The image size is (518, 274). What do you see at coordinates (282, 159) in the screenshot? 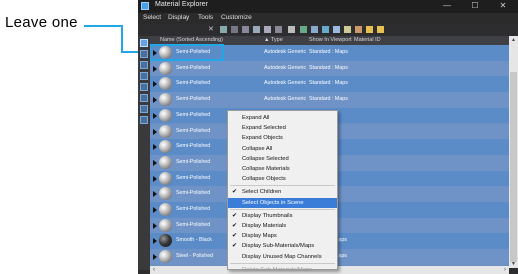
I see `context-menu-item: Collapse Selected` at bounding box center [282, 159].